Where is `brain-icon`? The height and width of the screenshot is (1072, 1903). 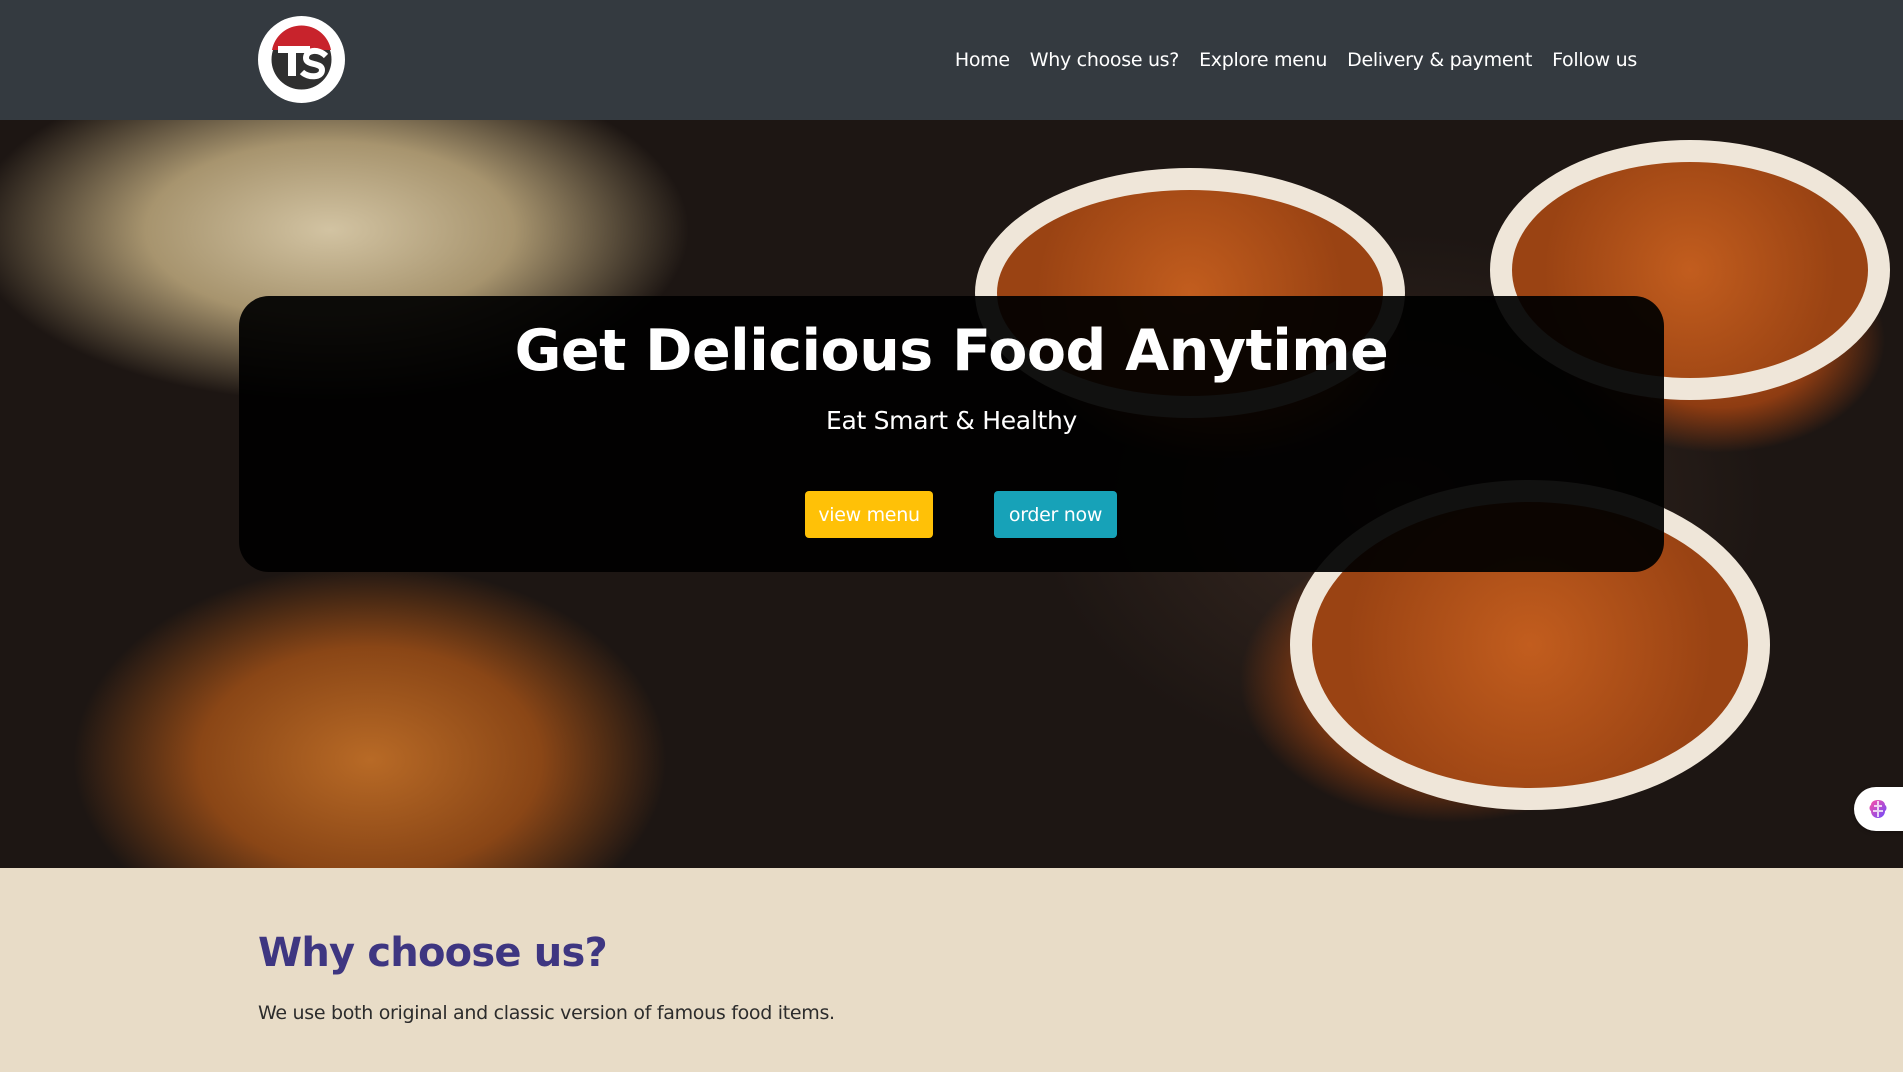 brain-icon is located at coordinates (1878, 809).